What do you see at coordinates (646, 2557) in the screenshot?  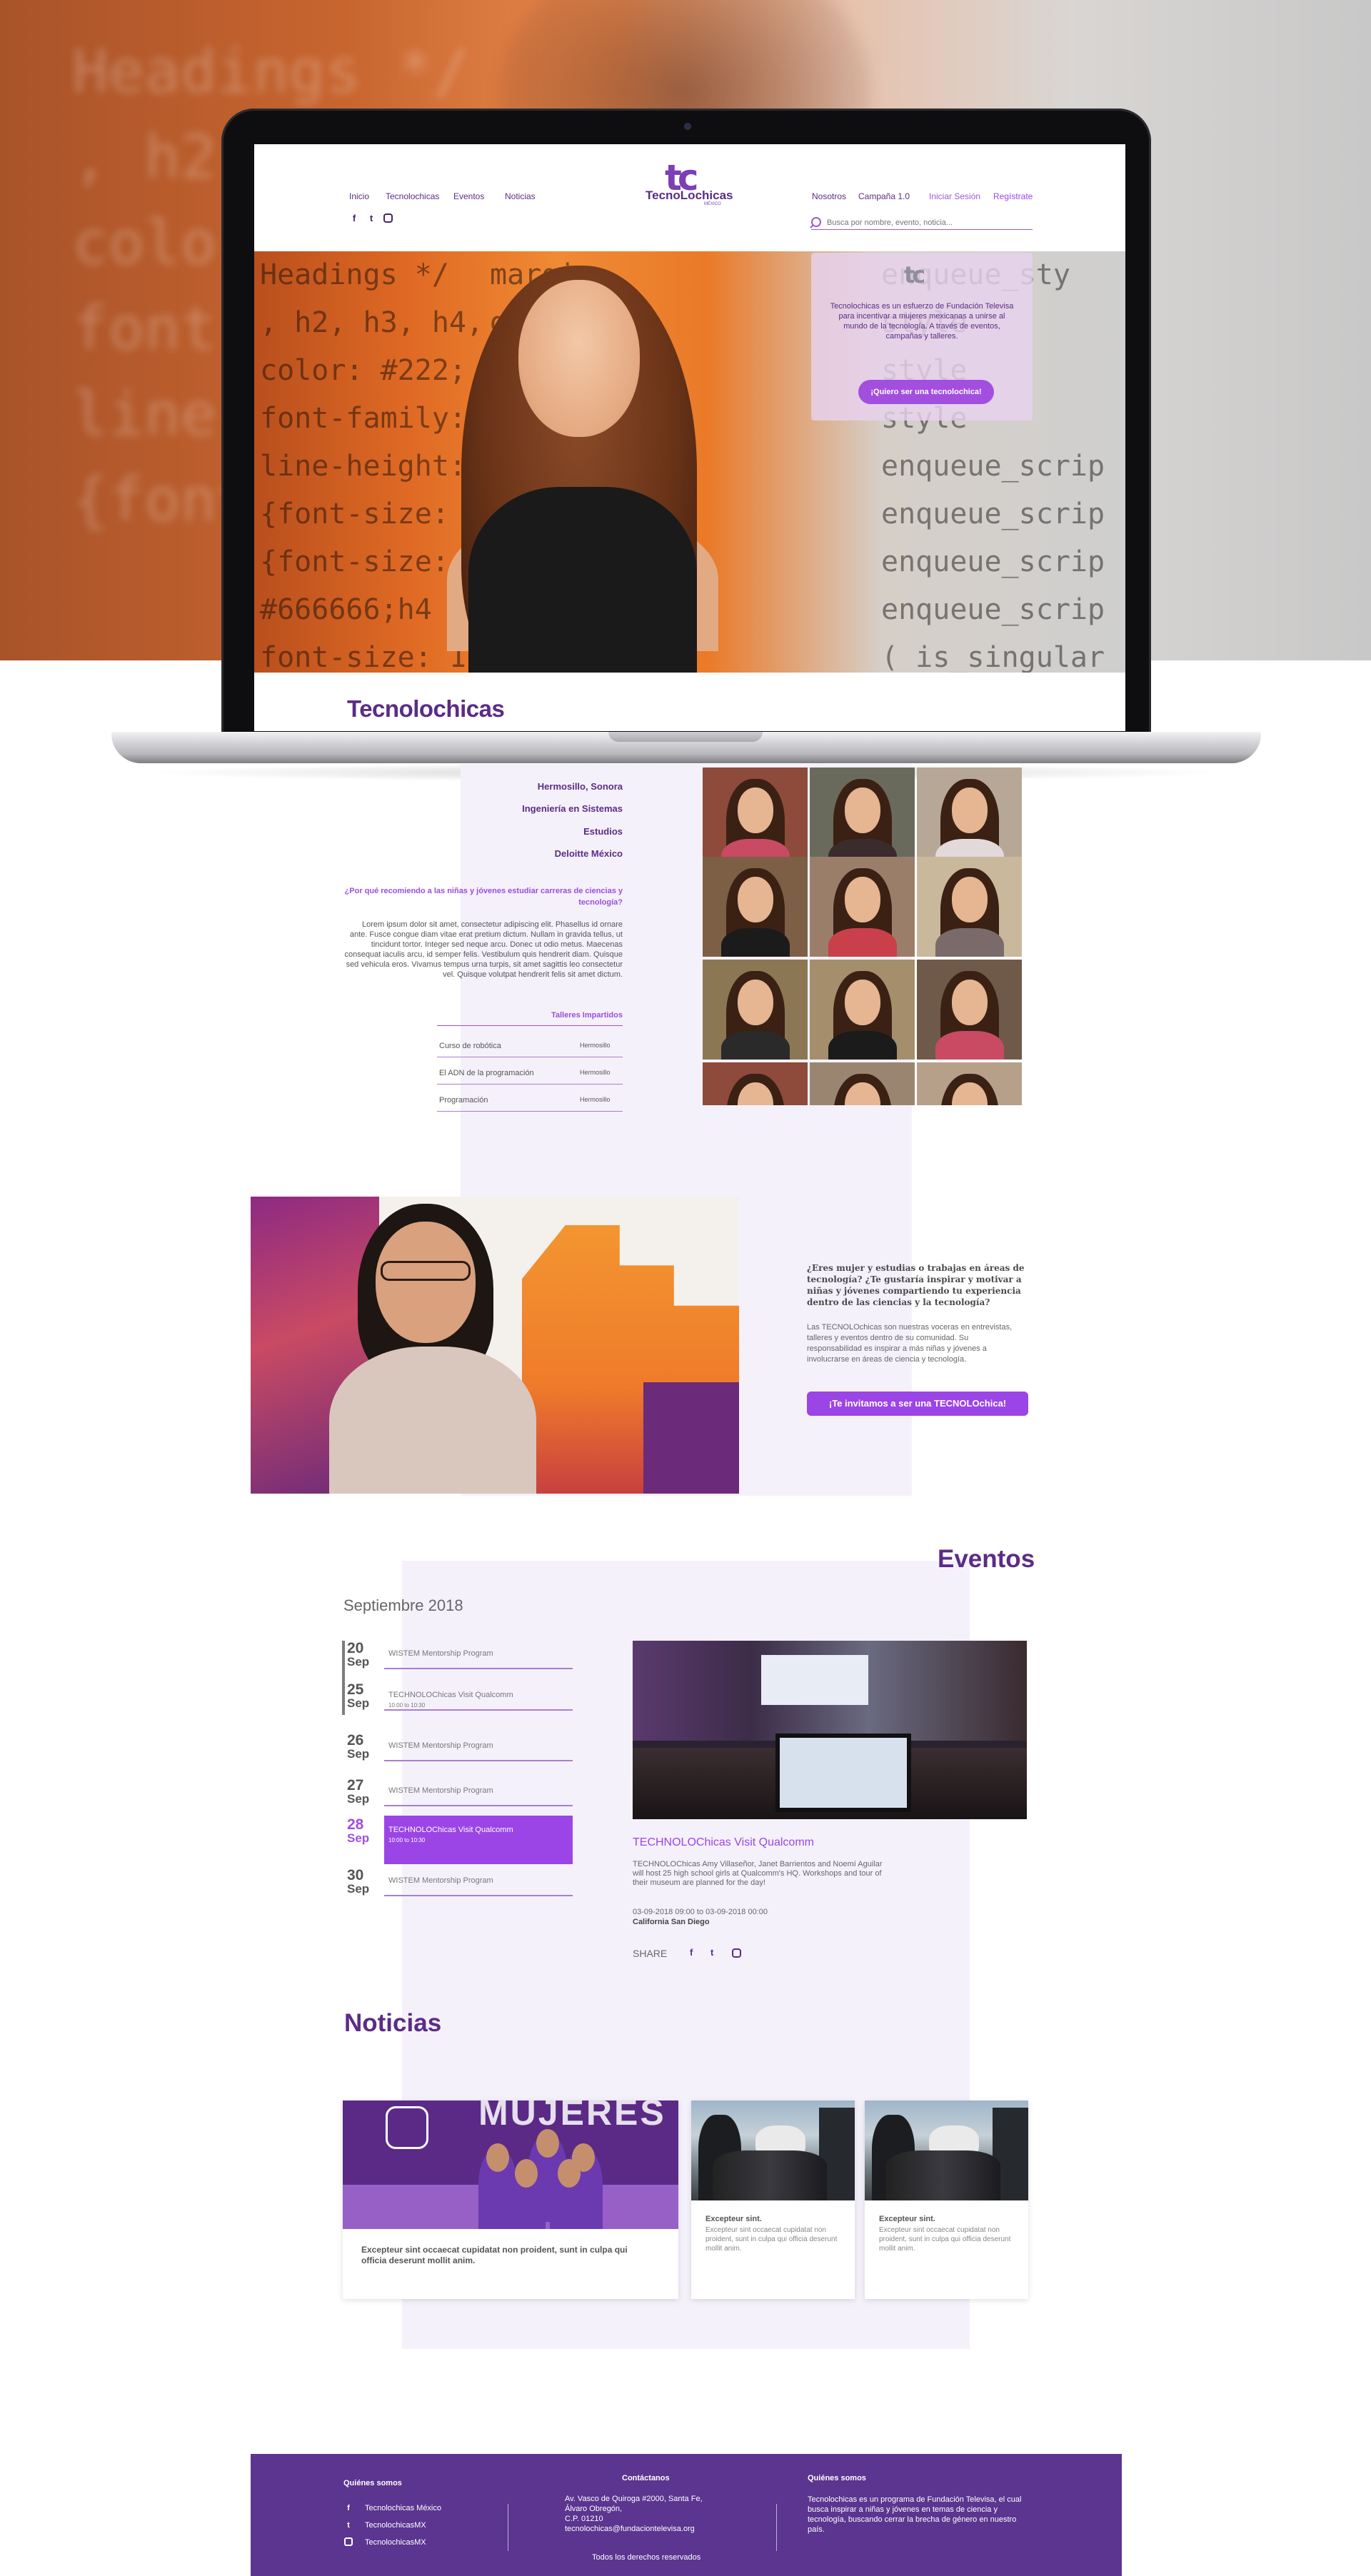 I see `footer-rights: Todos los derechos reservados` at bounding box center [646, 2557].